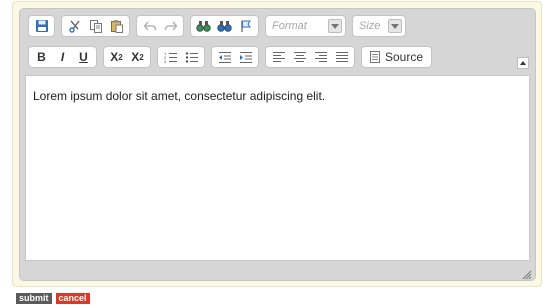 This screenshot has height=305, width=543. I want to click on bold-button: B, so click(41, 57).